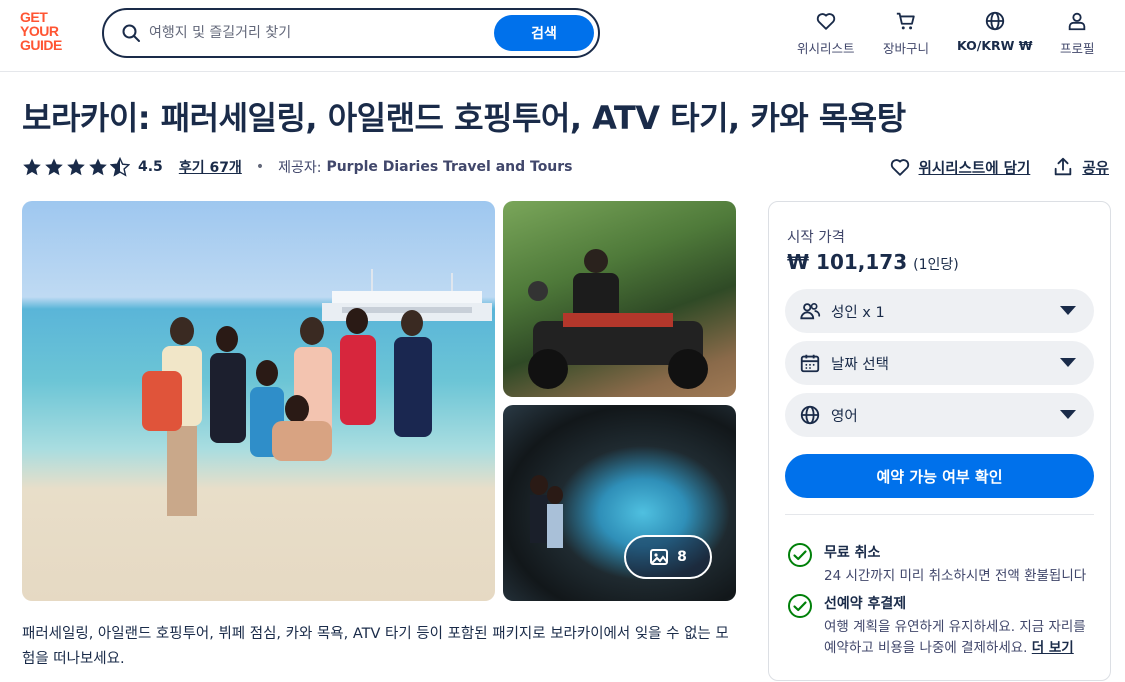 Image resolution: width=1125 pixels, height=682 pixels. What do you see at coordinates (1080, 167) in the screenshot?
I see `share-button: 공유` at bounding box center [1080, 167].